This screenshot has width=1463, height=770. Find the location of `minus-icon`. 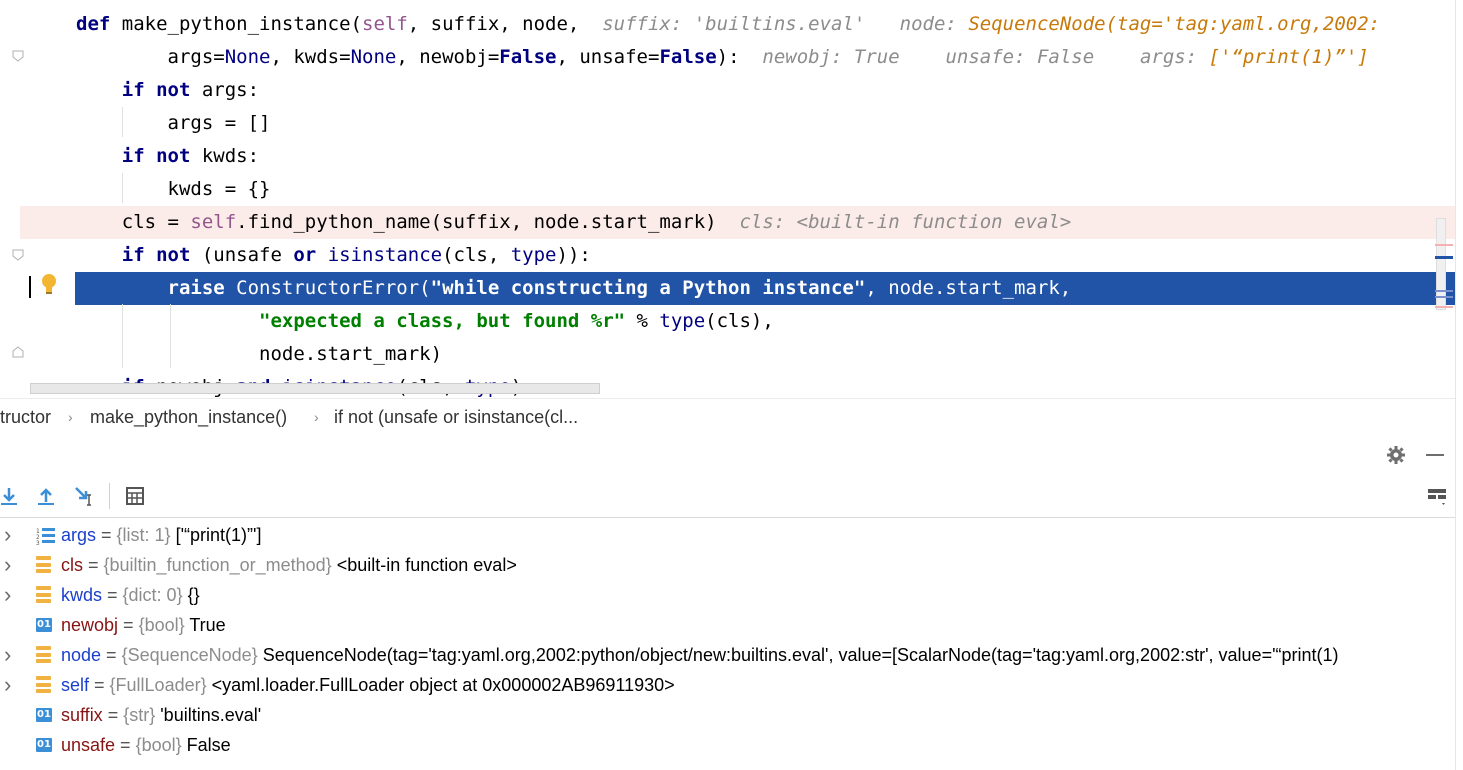

minus-icon is located at coordinates (1435, 455).